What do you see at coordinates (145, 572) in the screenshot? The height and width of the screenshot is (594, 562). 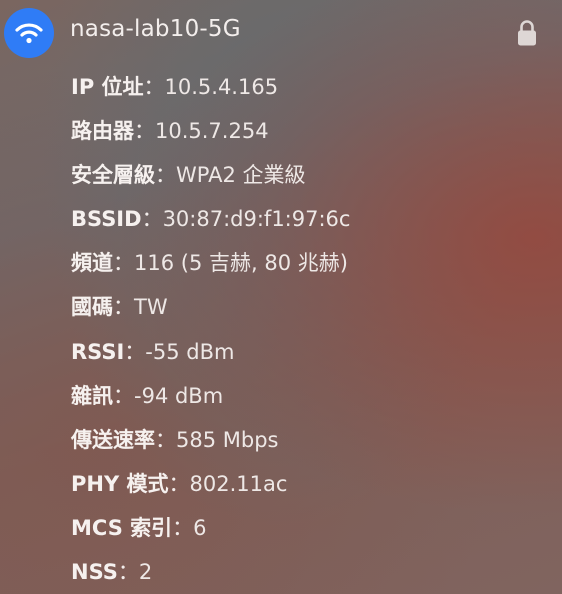 I see `detail-value: 2` at bounding box center [145, 572].